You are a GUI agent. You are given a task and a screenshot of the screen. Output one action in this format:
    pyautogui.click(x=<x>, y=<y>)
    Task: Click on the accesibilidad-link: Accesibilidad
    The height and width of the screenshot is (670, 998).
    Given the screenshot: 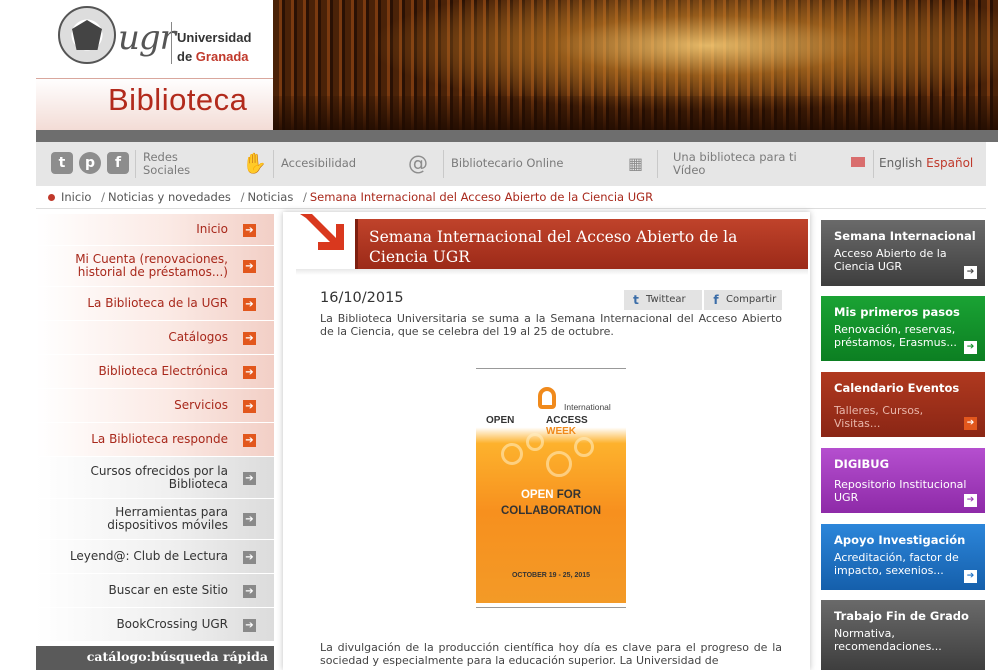 What is the action you would take?
    pyautogui.click(x=318, y=163)
    